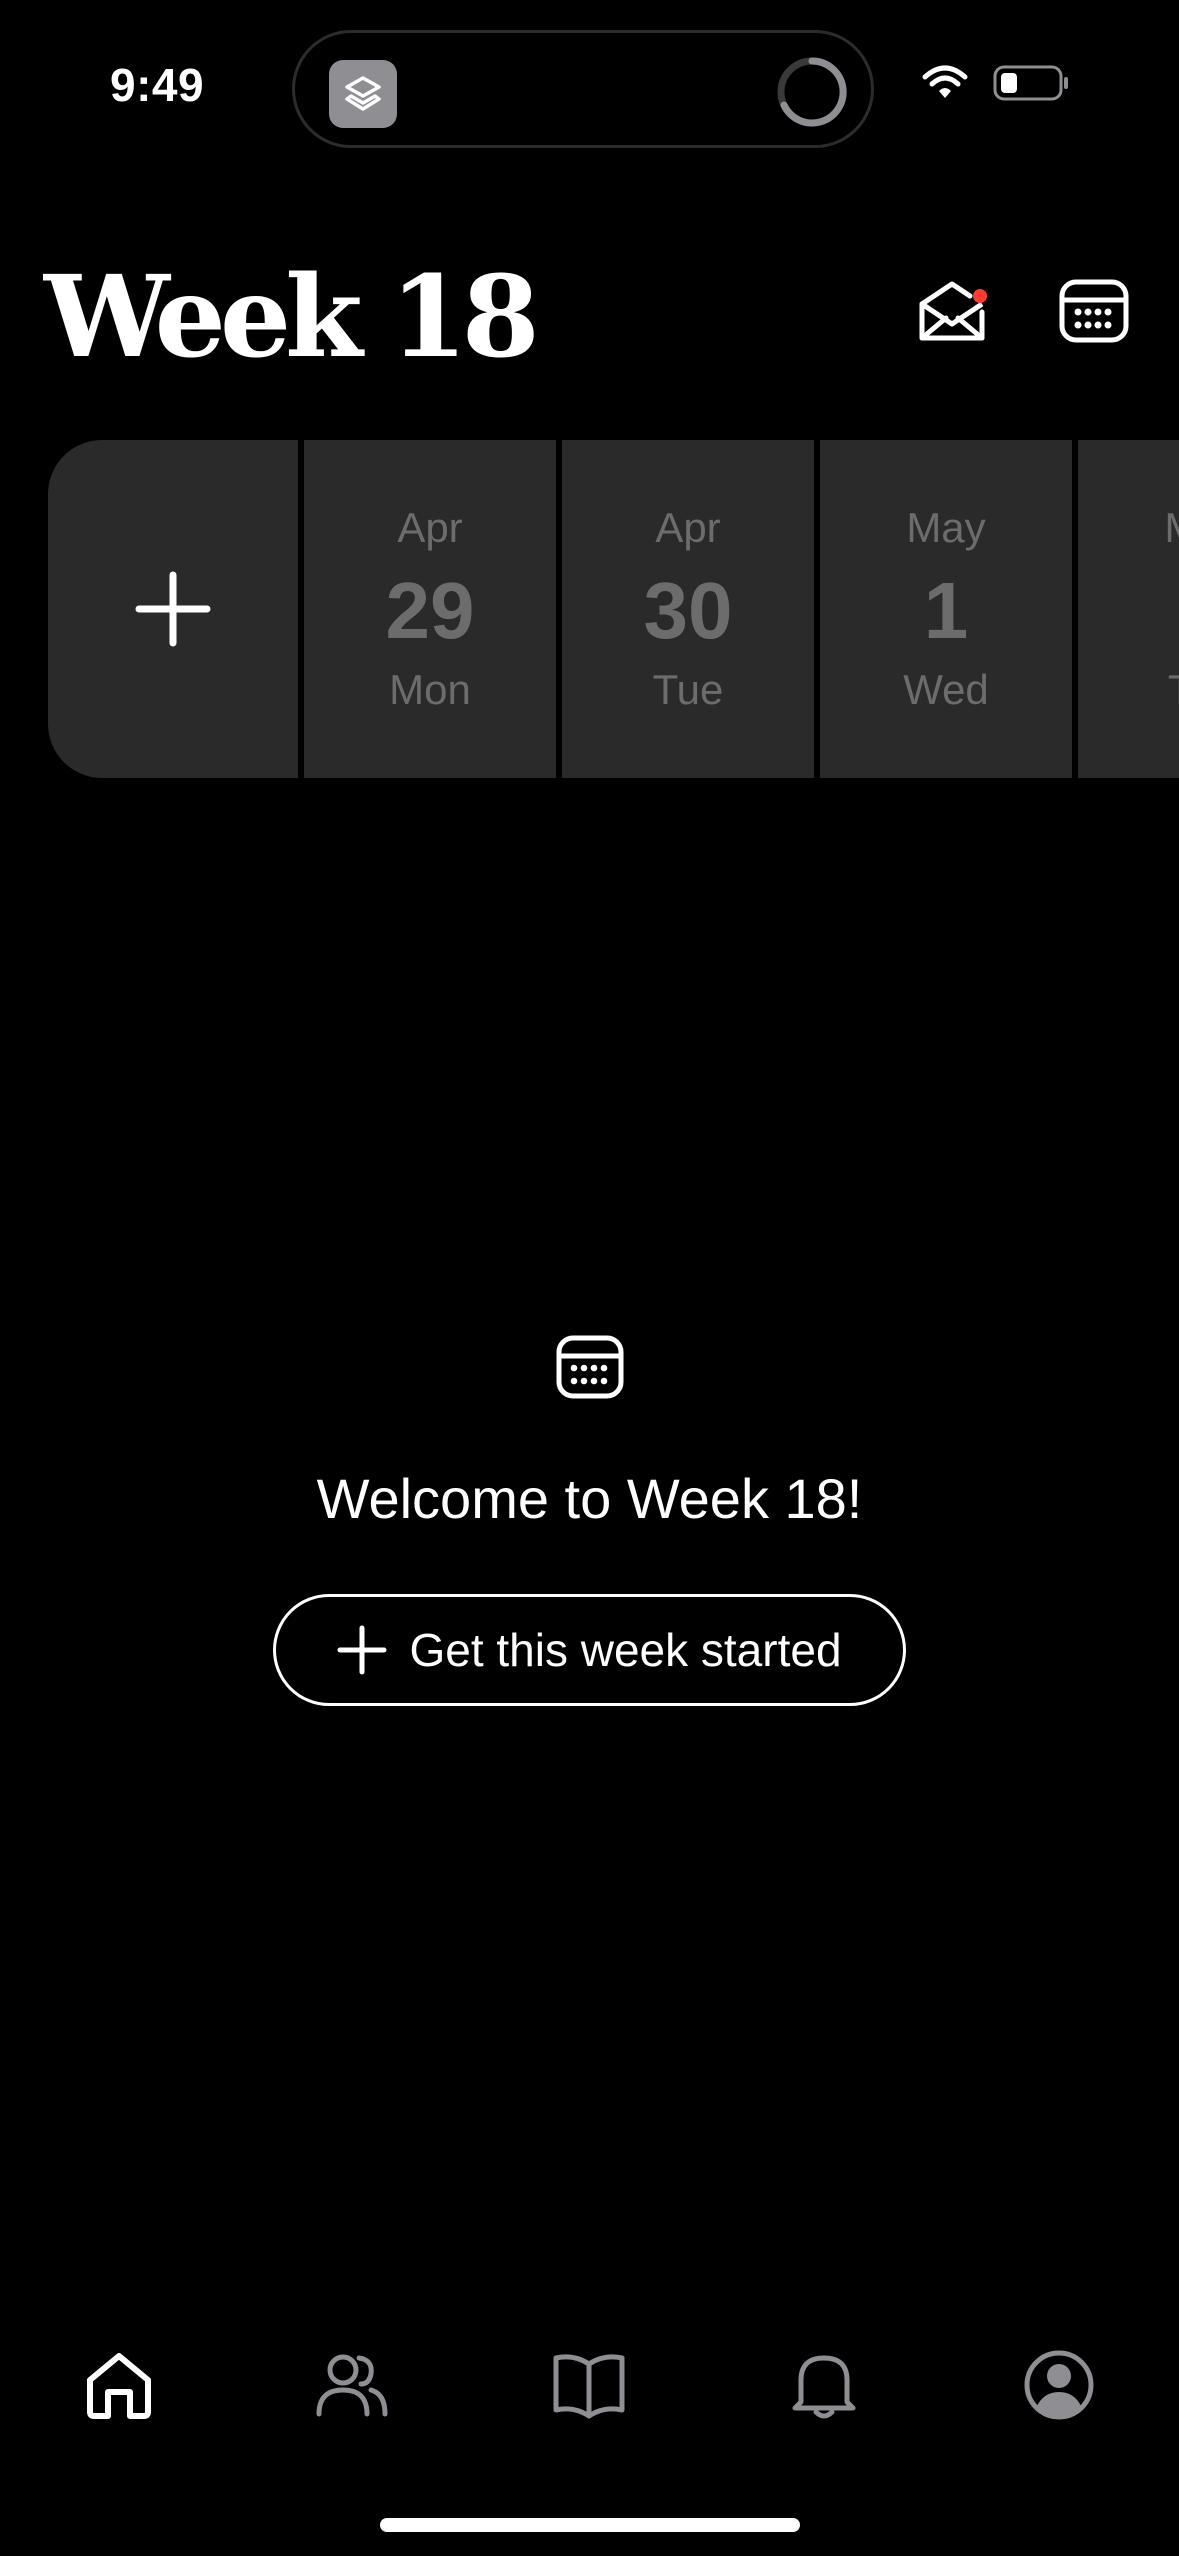  What do you see at coordinates (1173, 690) in the screenshot?
I see `day-weekday: Thu` at bounding box center [1173, 690].